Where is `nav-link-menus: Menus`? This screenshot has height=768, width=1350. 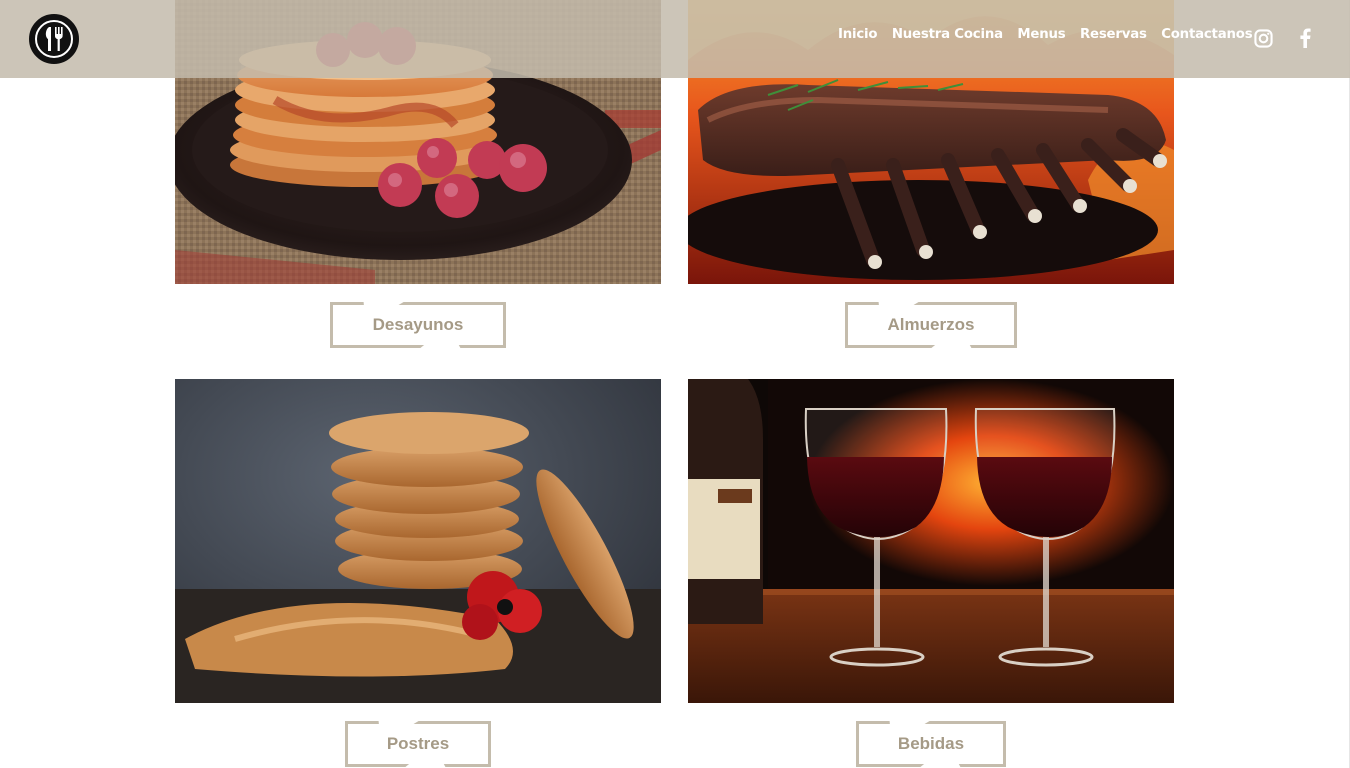 nav-link-menus: Menus is located at coordinates (1041, 35).